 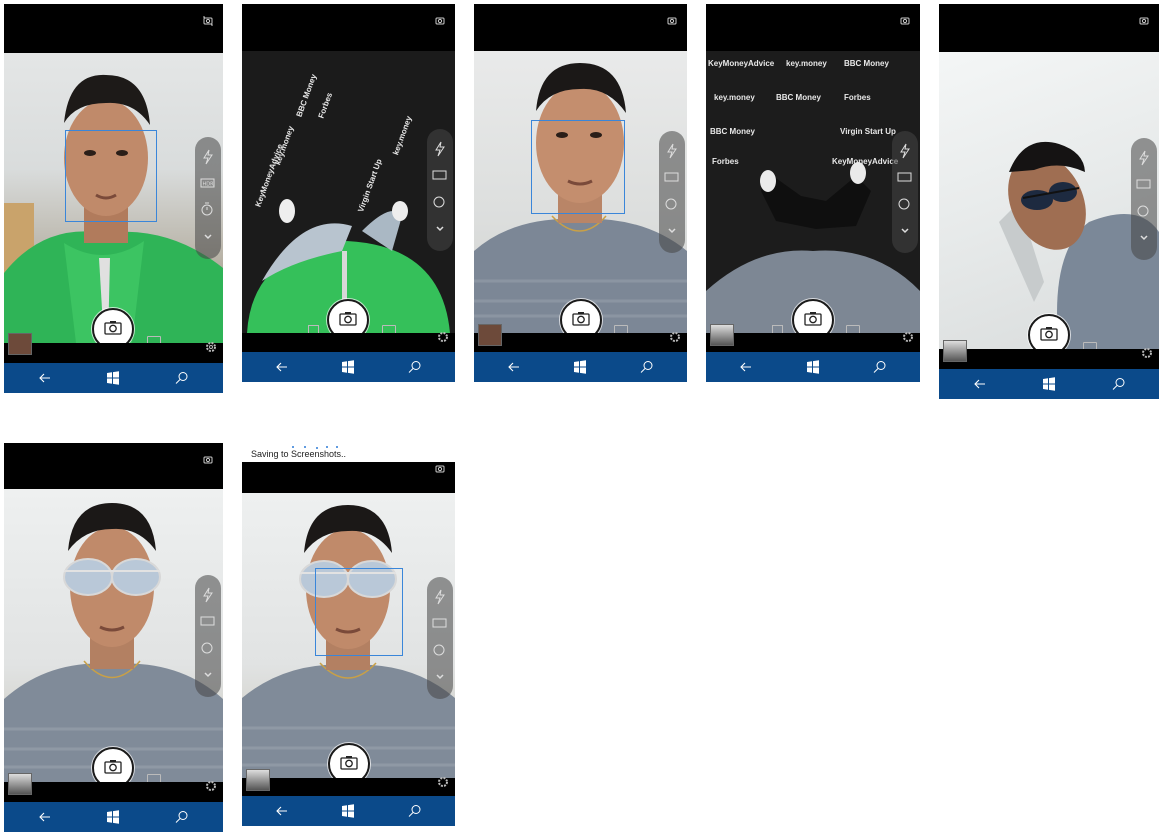 I want to click on viewfinder: HDR, so click(x=113, y=198).